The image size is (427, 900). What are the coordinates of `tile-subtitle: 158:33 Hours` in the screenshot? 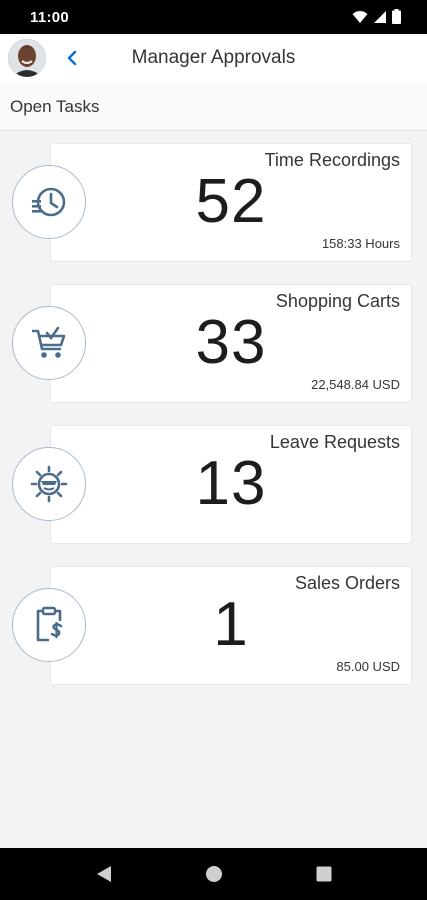 It's located at (360, 243).